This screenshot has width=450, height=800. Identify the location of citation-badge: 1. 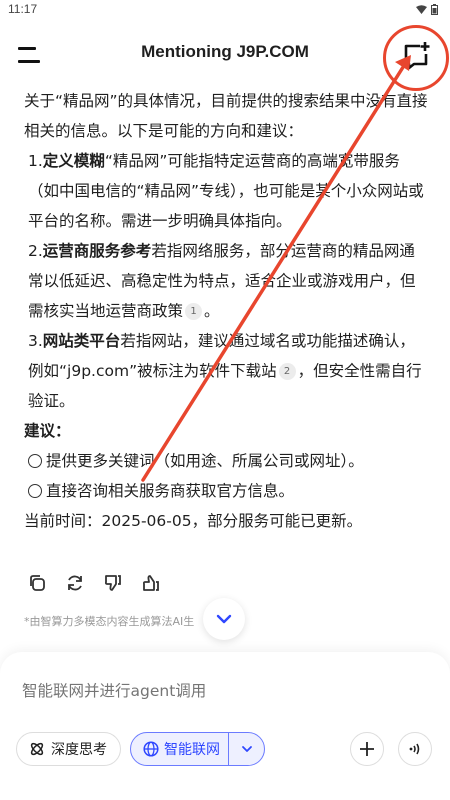
(194, 311).